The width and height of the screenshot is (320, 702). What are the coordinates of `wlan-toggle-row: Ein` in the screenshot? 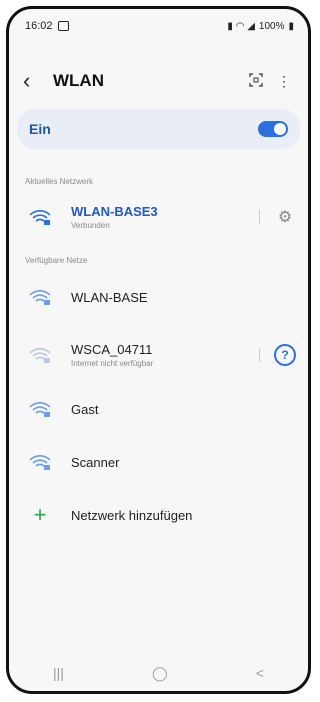 It's located at (158, 129).